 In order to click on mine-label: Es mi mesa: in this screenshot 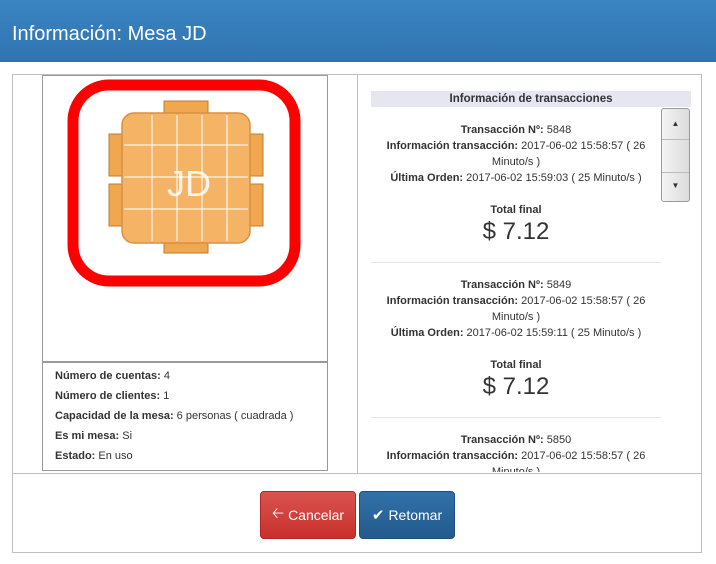, I will do `click(87, 436)`.